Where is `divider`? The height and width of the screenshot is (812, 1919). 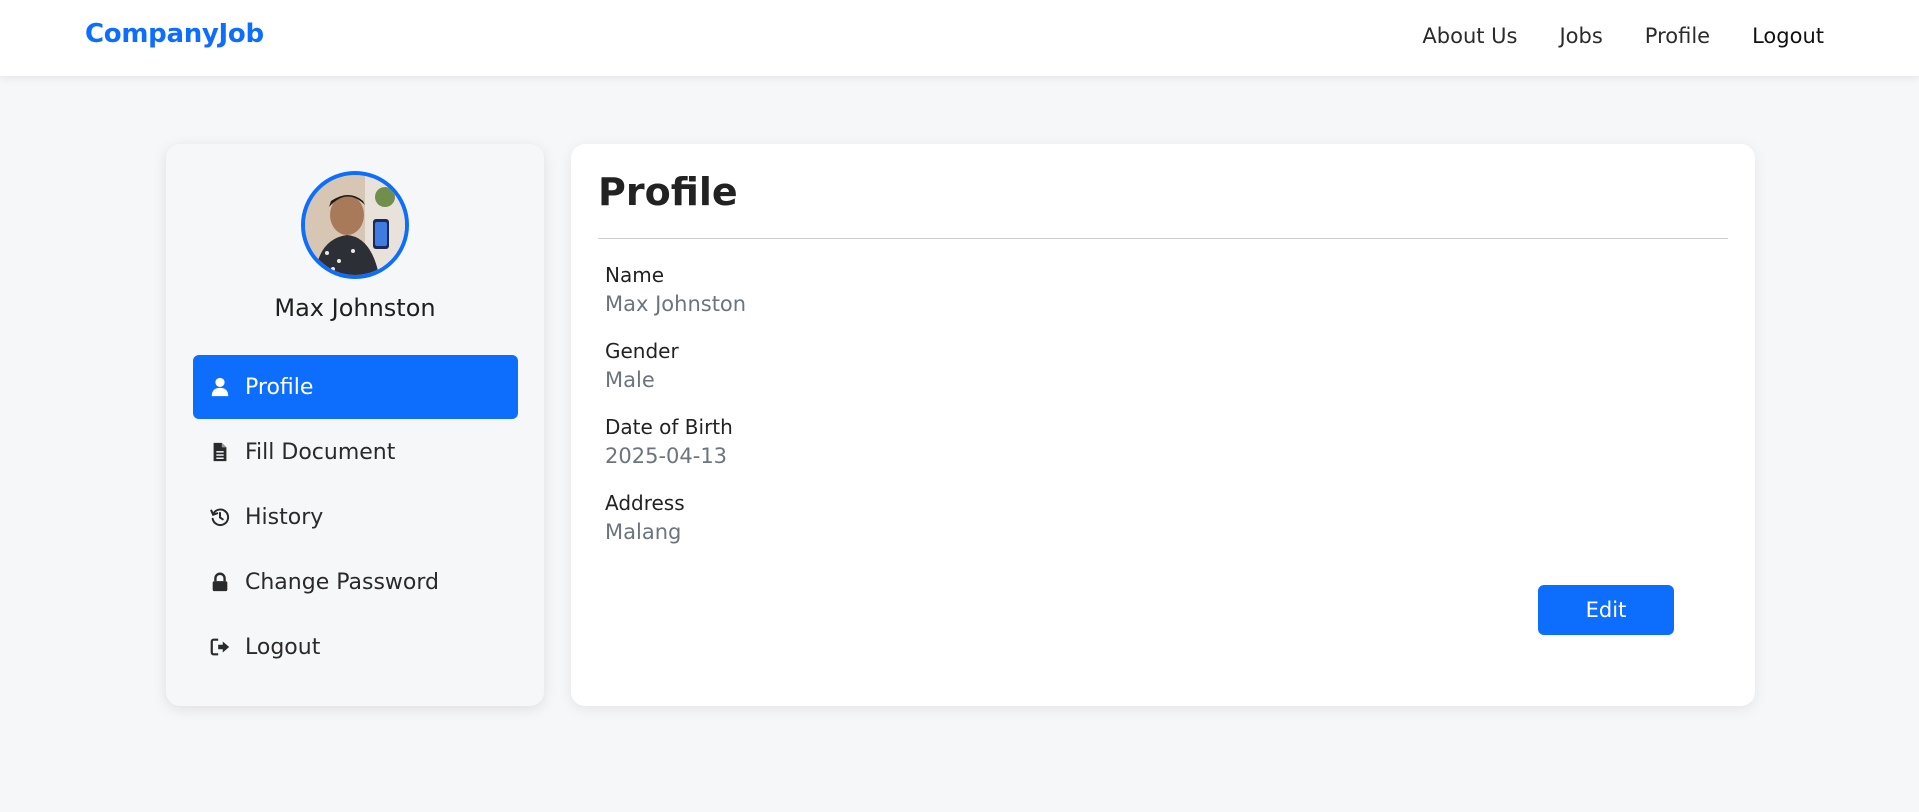
divider is located at coordinates (1163, 238).